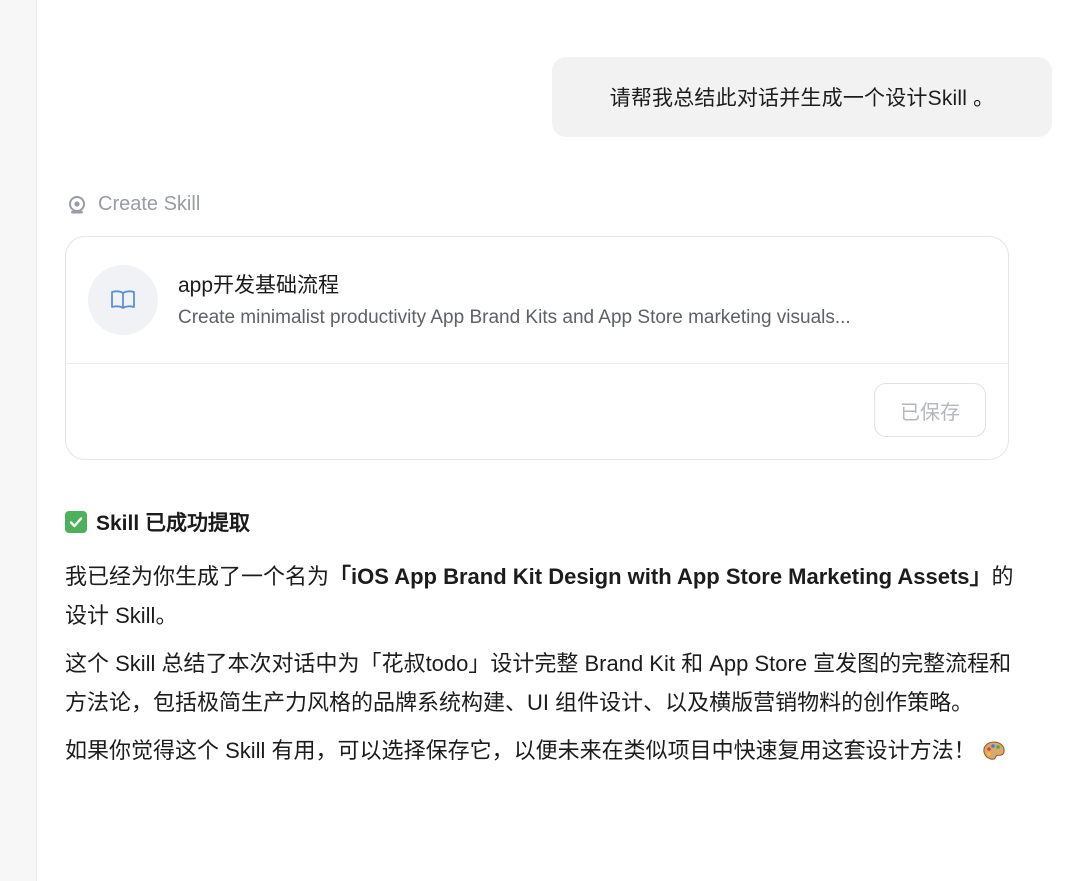 Image resolution: width=1080 pixels, height=881 pixels. What do you see at coordinates (18, 440) in the screenshot?
I see `sidebar-gutter` at bounding box center [18, 440].